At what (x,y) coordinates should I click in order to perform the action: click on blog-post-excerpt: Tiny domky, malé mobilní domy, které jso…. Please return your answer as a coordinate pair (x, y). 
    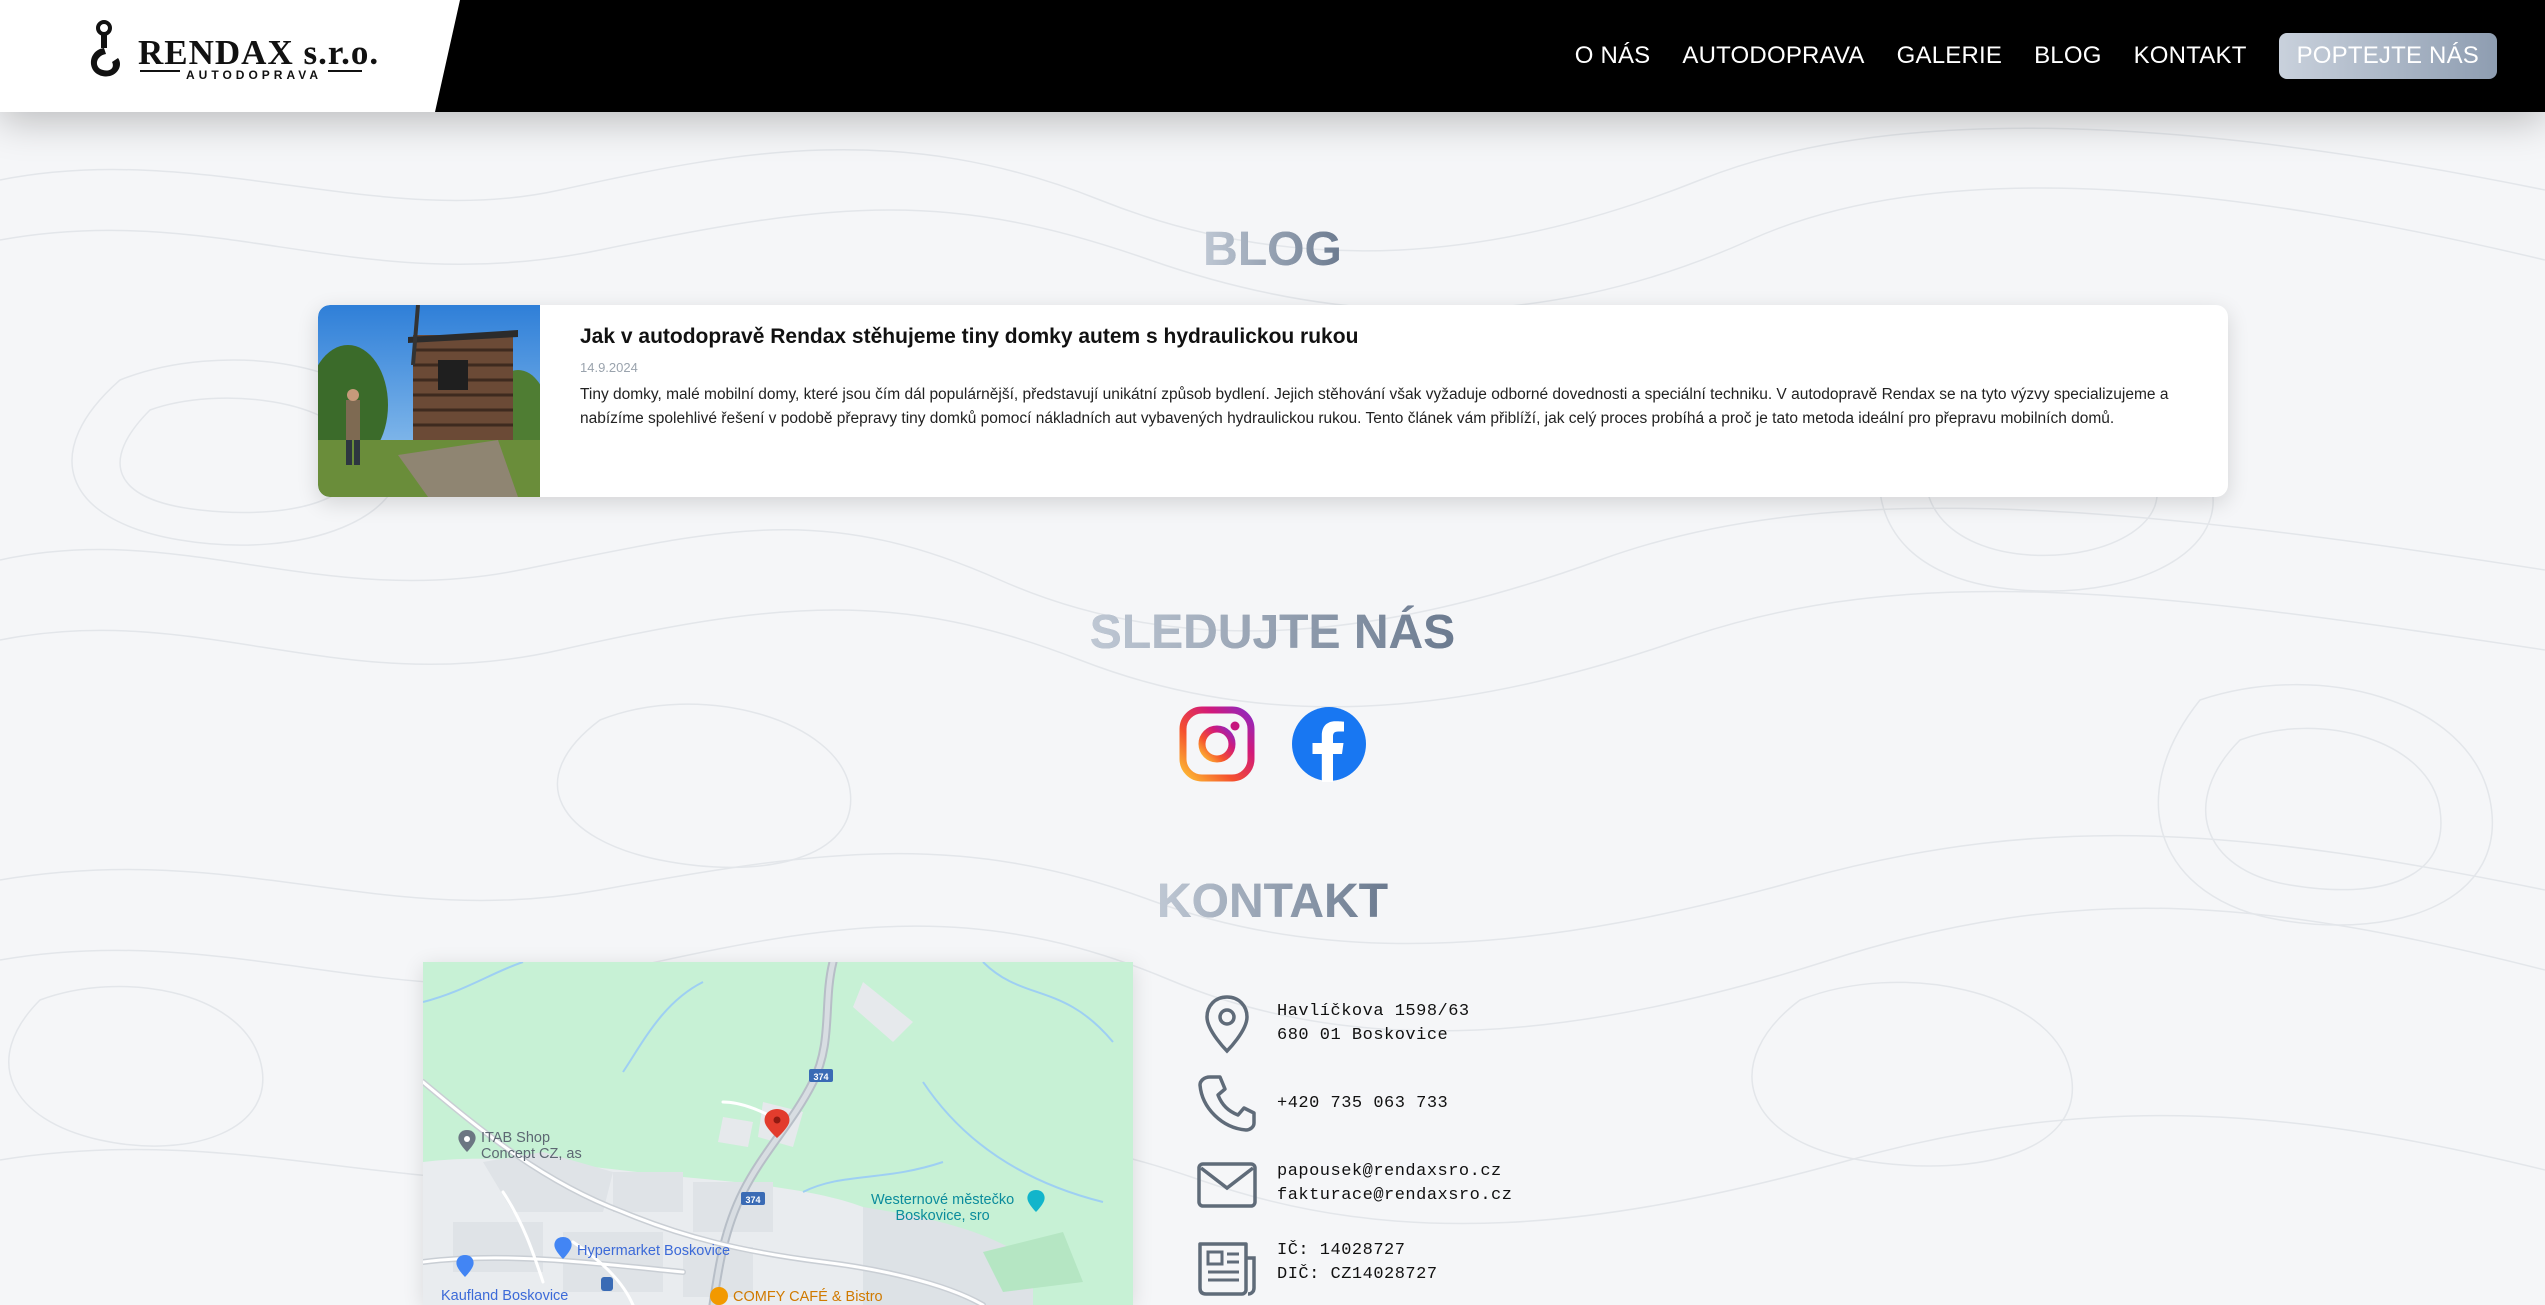
    Looking at the image, I should click on (1374, 406).